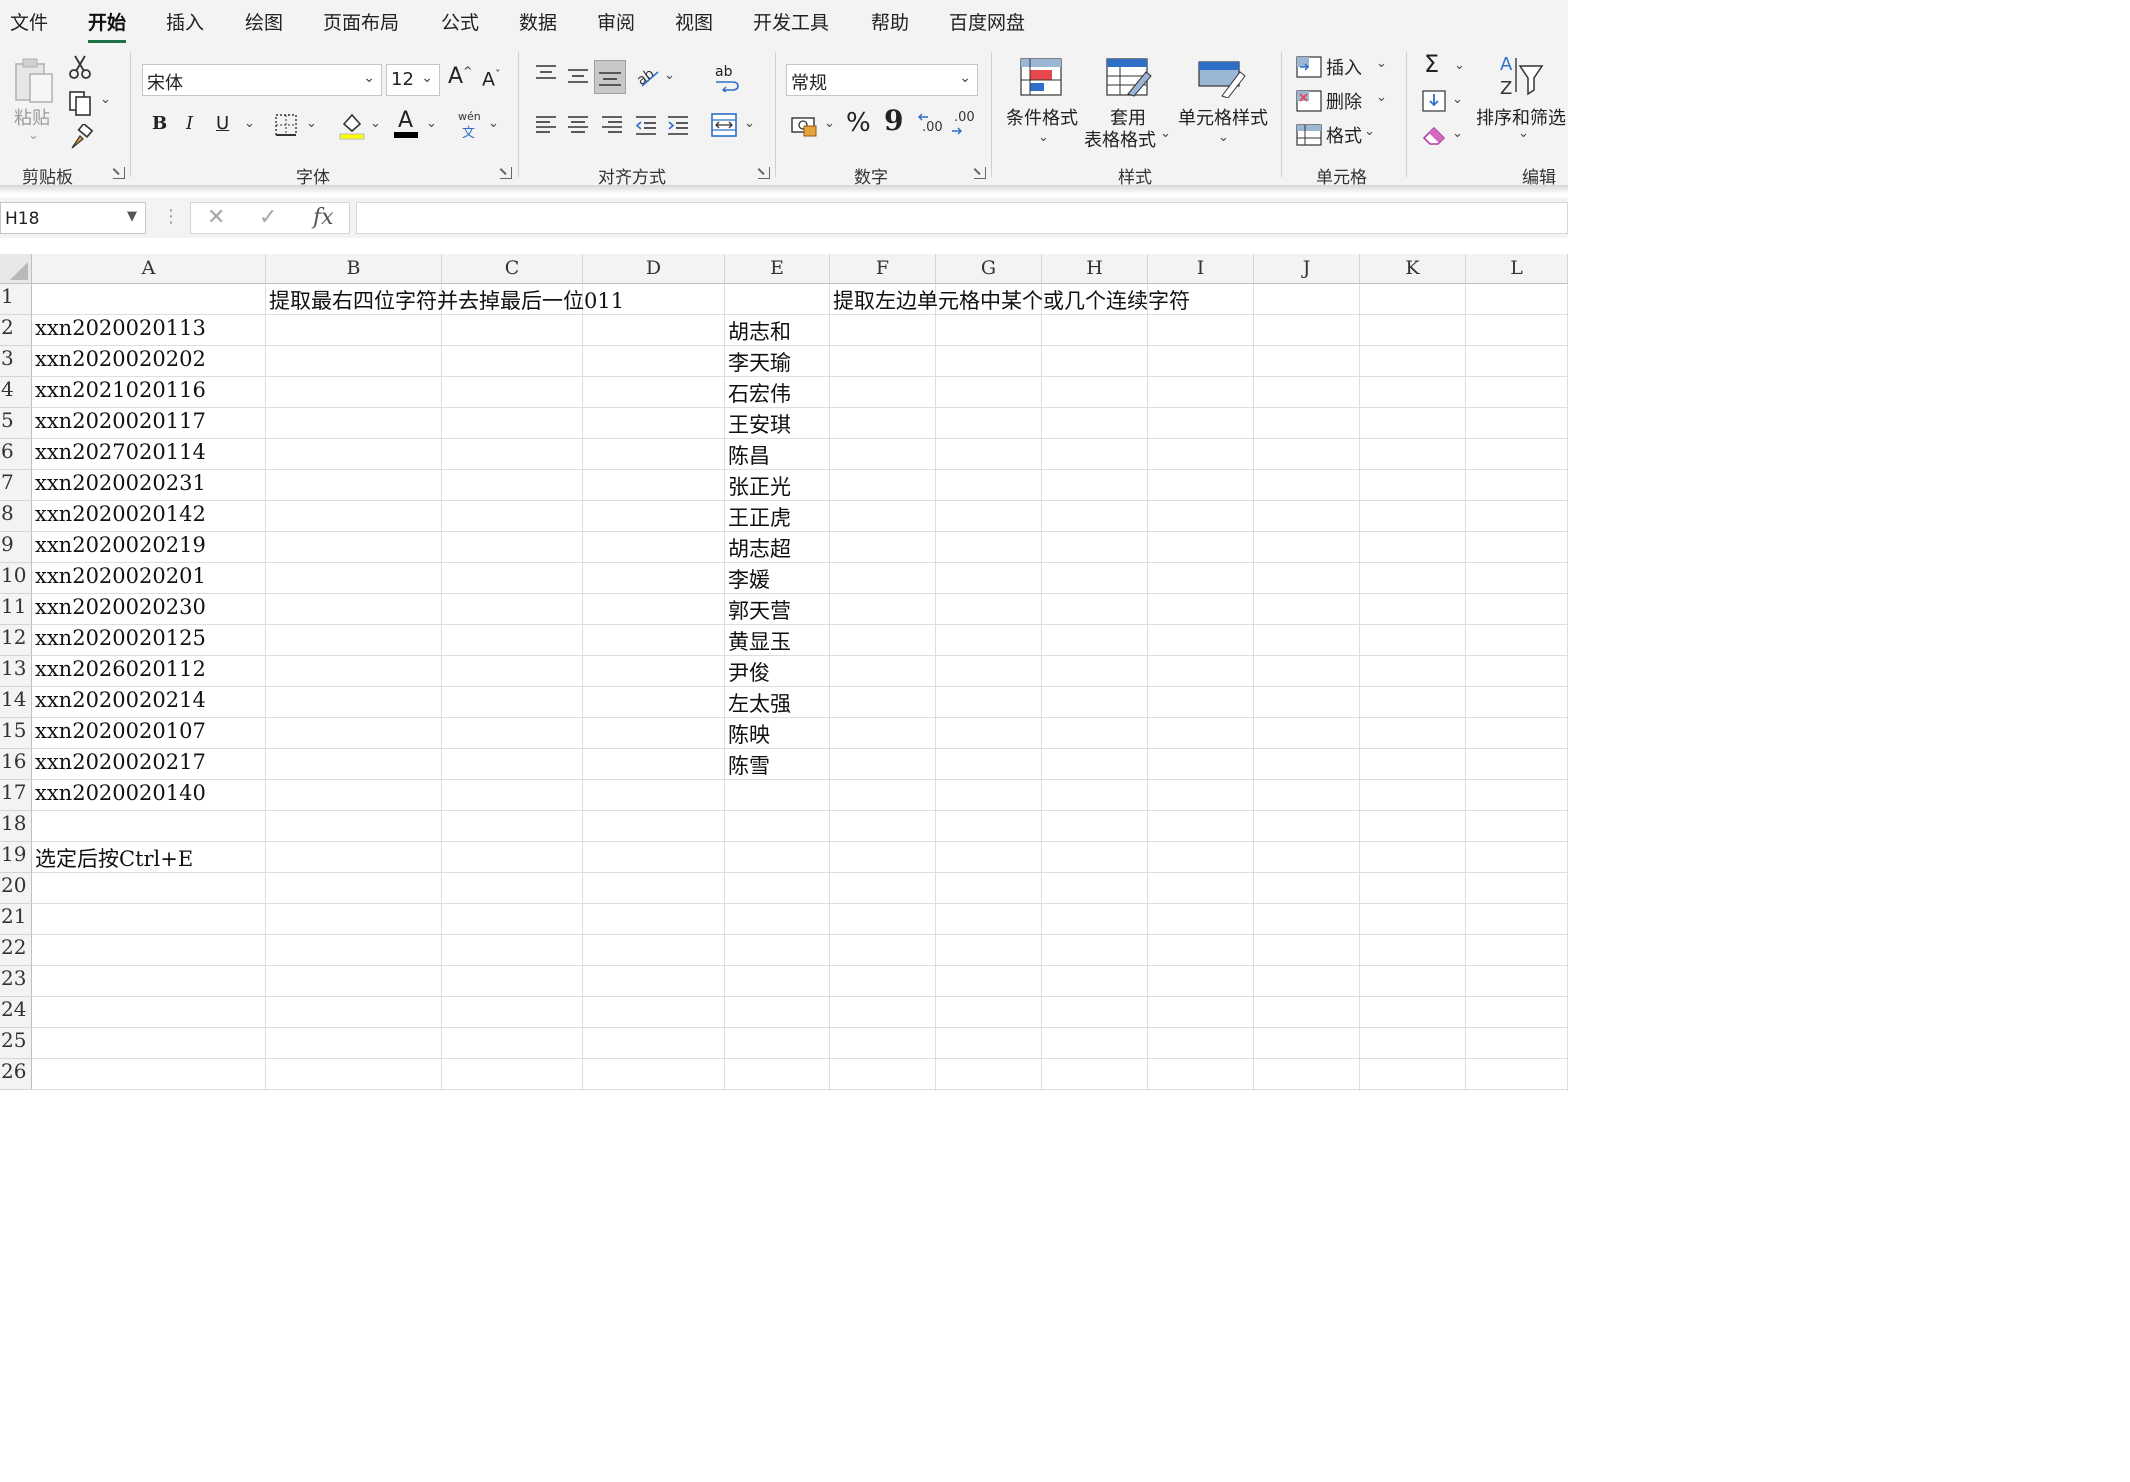  Describe the element at coordinates (758, 331) in the screenshot. I see `cell-E2: 胡志和` at that location.